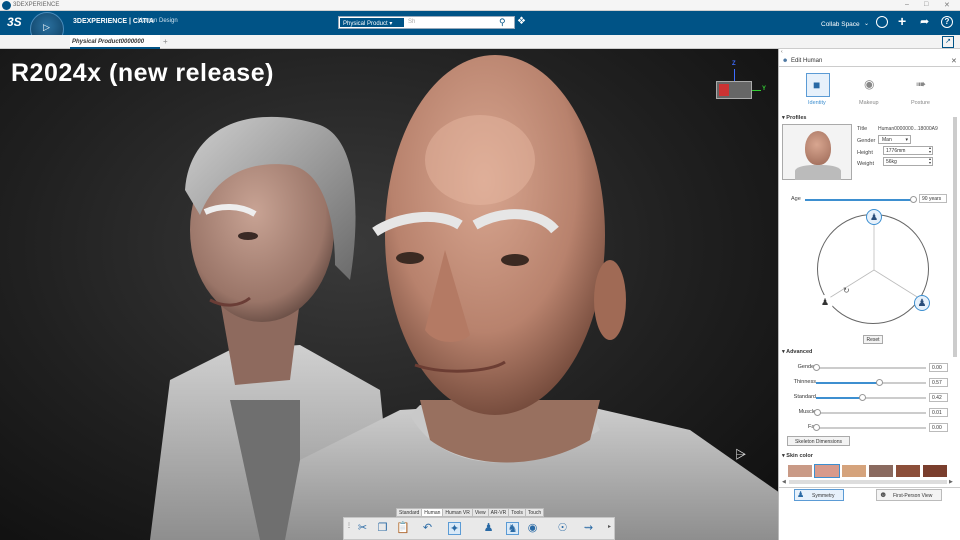  What do you see at coordinates (902, 21) in the screenshot?
I see `add-icon: +` at bounding box center [902, 21].